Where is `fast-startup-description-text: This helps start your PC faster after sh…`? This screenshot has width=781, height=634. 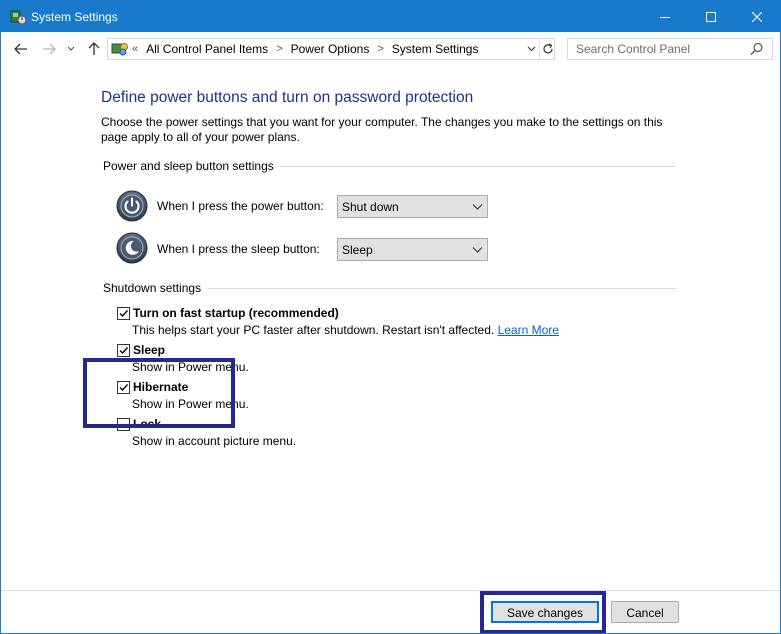 fast-startup-description-text: This helps start your PC faster after sh… is located at coordinates (313, 330).